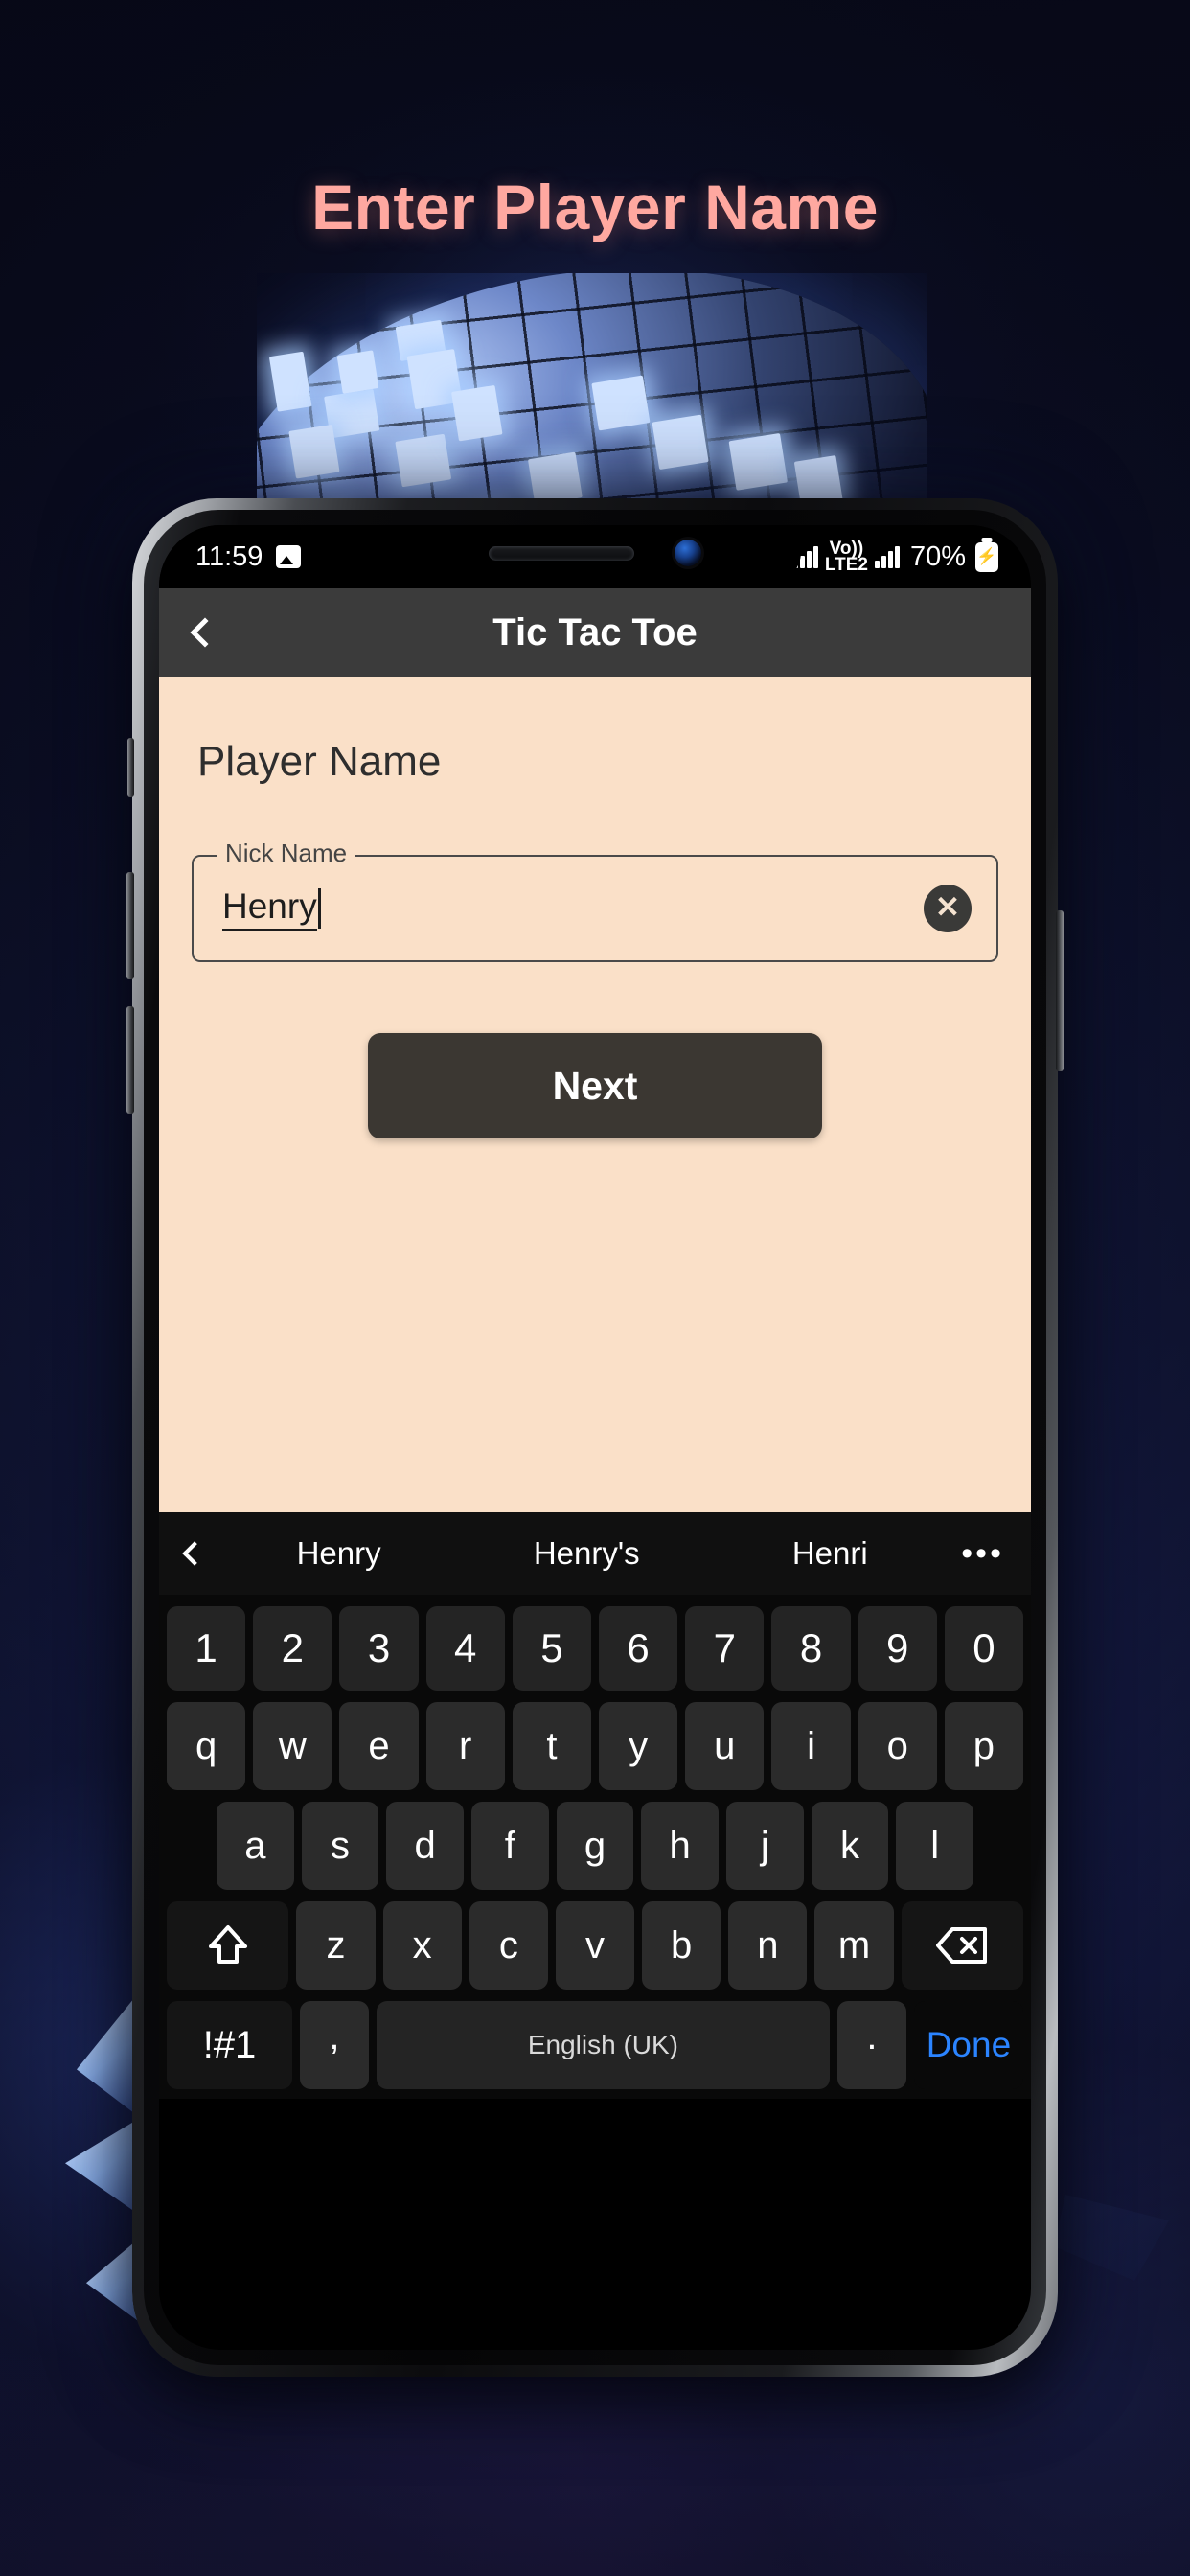 The height and width of the screenshot is (2576, 1190). What do you see at coordinates (293, 1746) in the screenshot?
I see `key-w: w` at bounding box center [293, 1746].